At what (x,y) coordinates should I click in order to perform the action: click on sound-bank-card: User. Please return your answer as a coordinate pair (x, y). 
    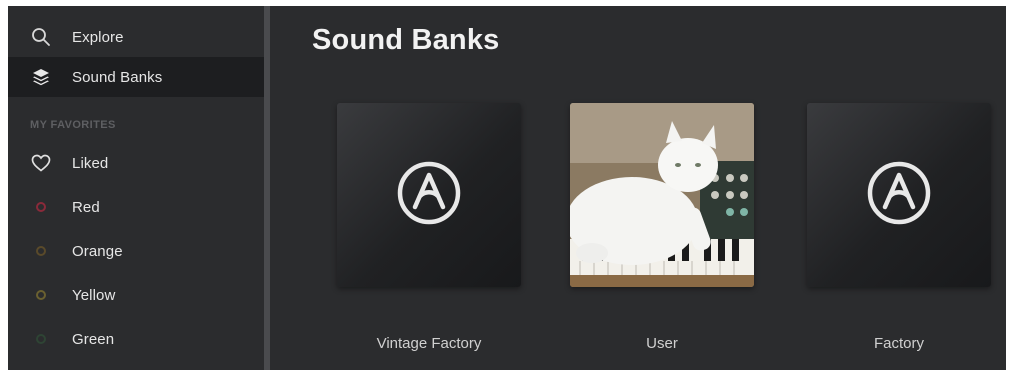
    Looking at the image, I should click on (662, 227).